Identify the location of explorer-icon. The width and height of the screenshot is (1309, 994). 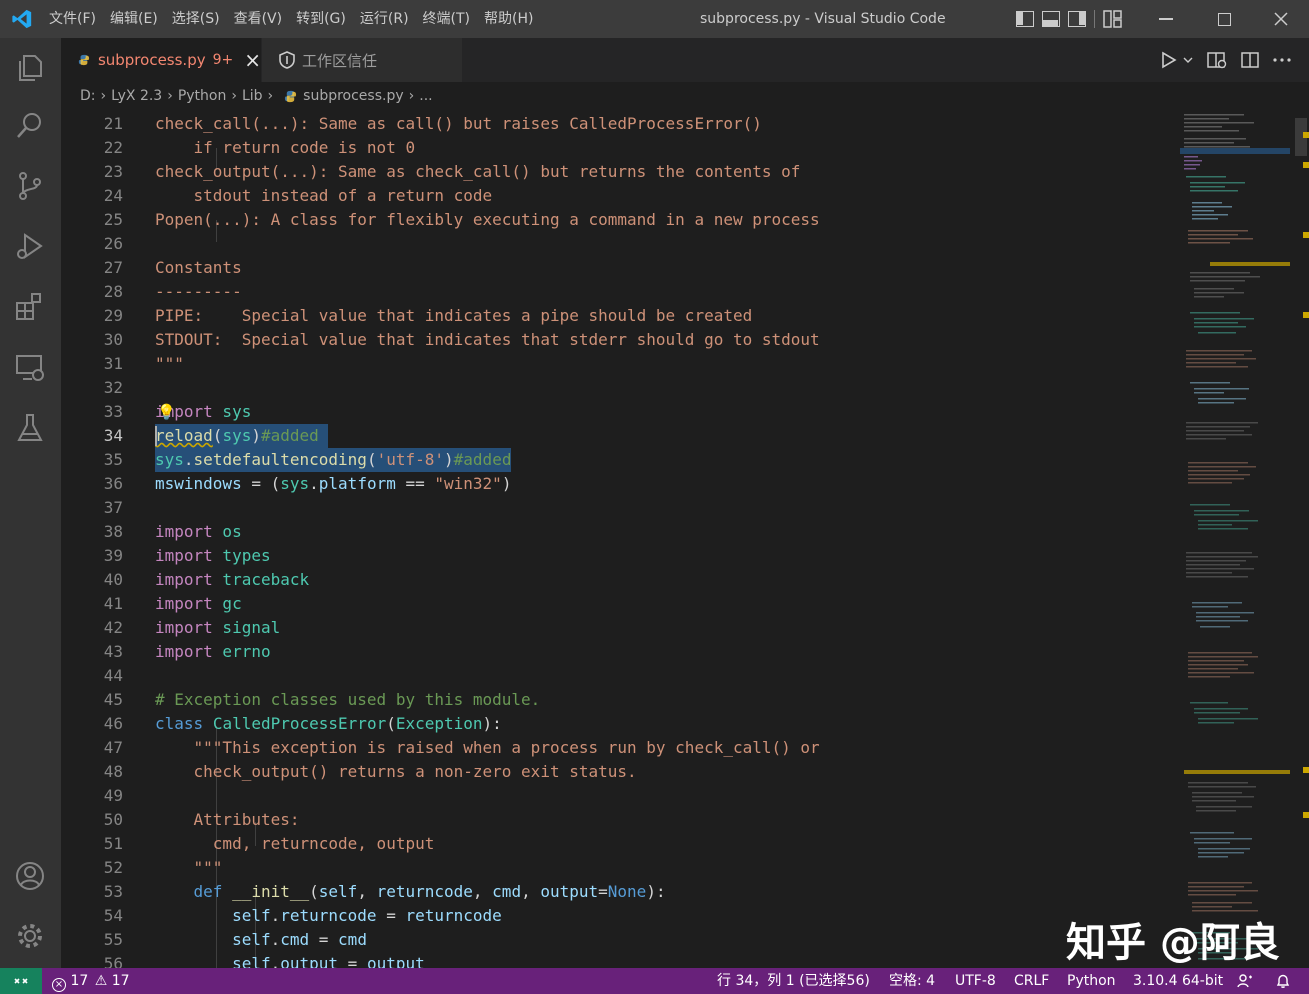
(30, 68).